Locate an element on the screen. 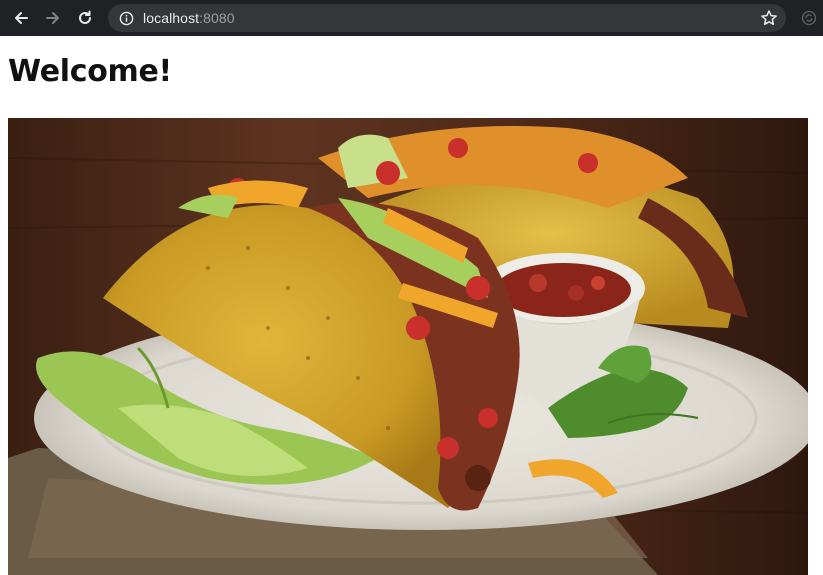 The image size is (823, 575). extension-icon is located at coordinates (809, 18).